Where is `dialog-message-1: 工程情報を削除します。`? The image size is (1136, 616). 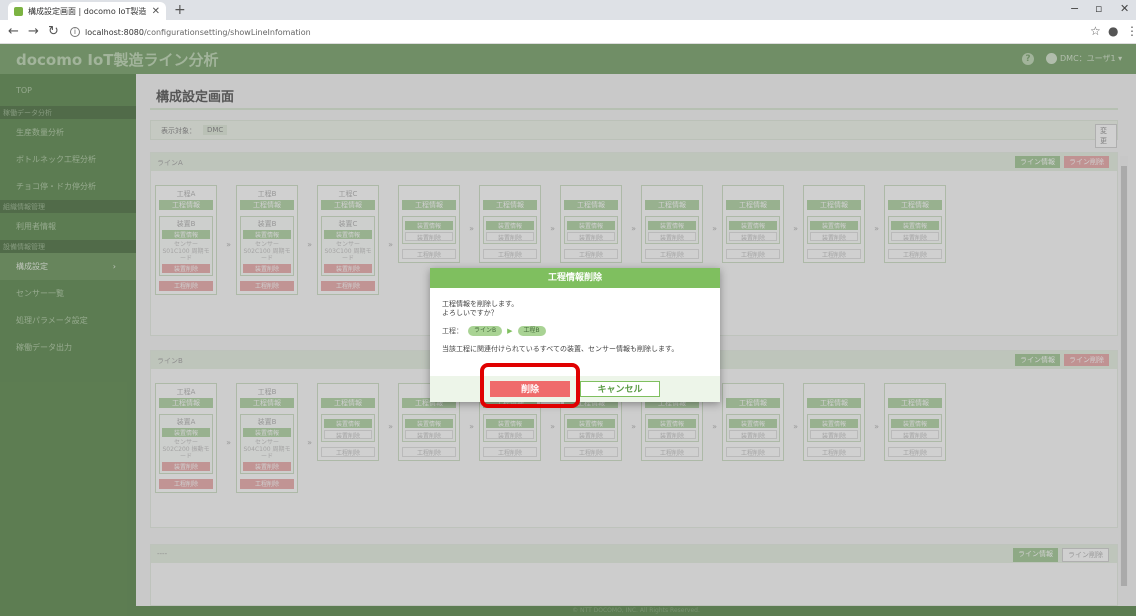
dialog-message-1: 工程情報を削除します。 is located at coordinates (480, 304).